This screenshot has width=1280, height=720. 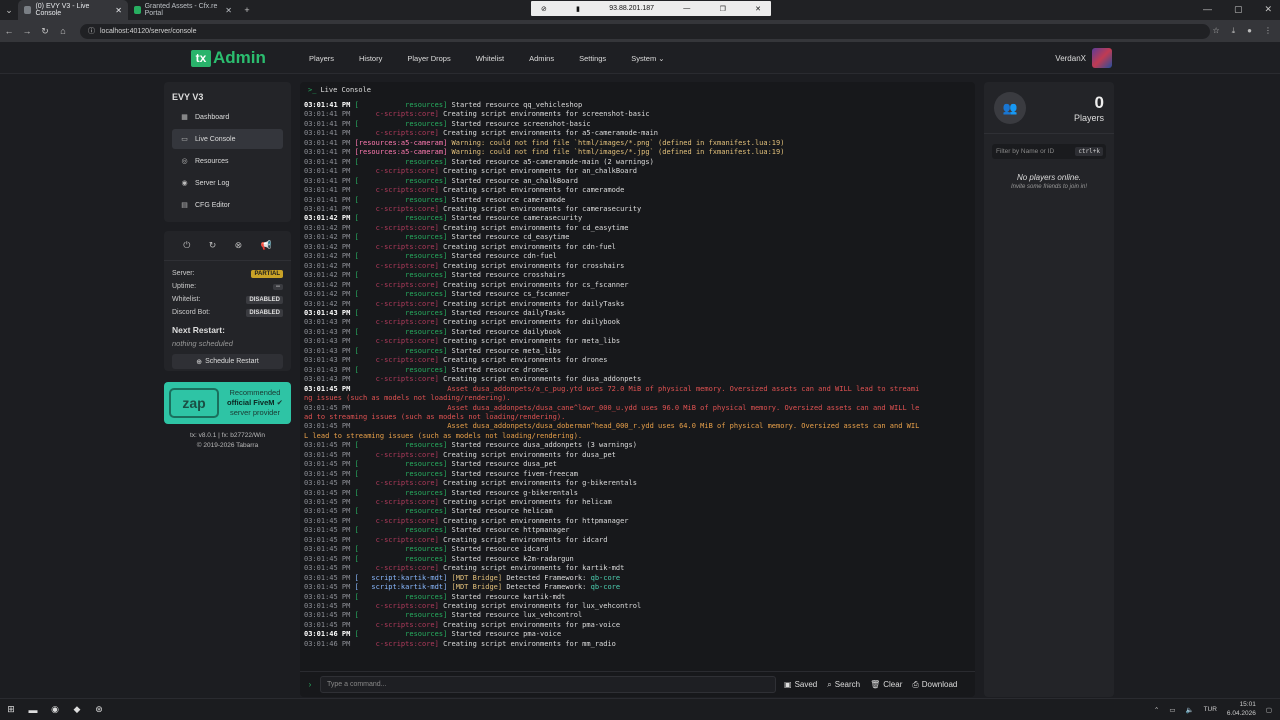 What do you see at coordinates (227, 117) in the screenshot?
I see `sidebar-item-dashboard: ▦ Dashboard` at bounding box center [227, 117].